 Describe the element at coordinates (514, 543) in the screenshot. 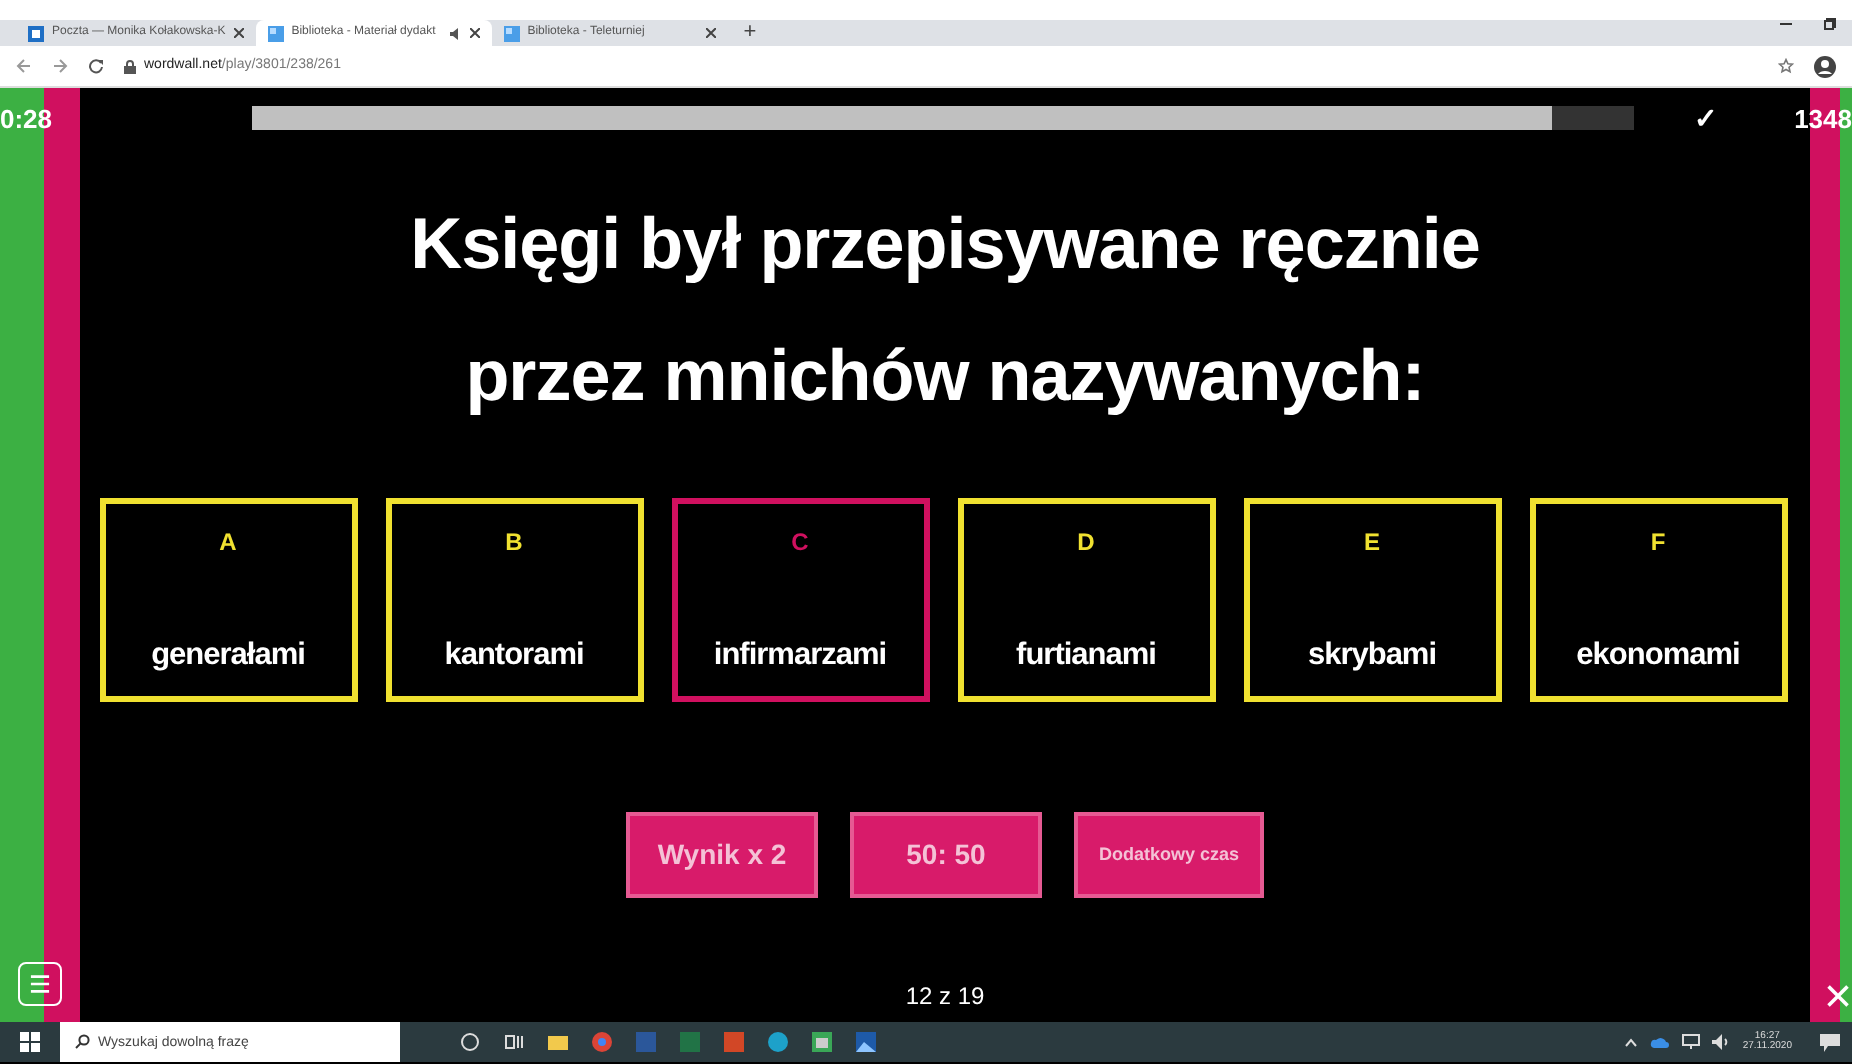

I see `answer-letter: B` at that location.